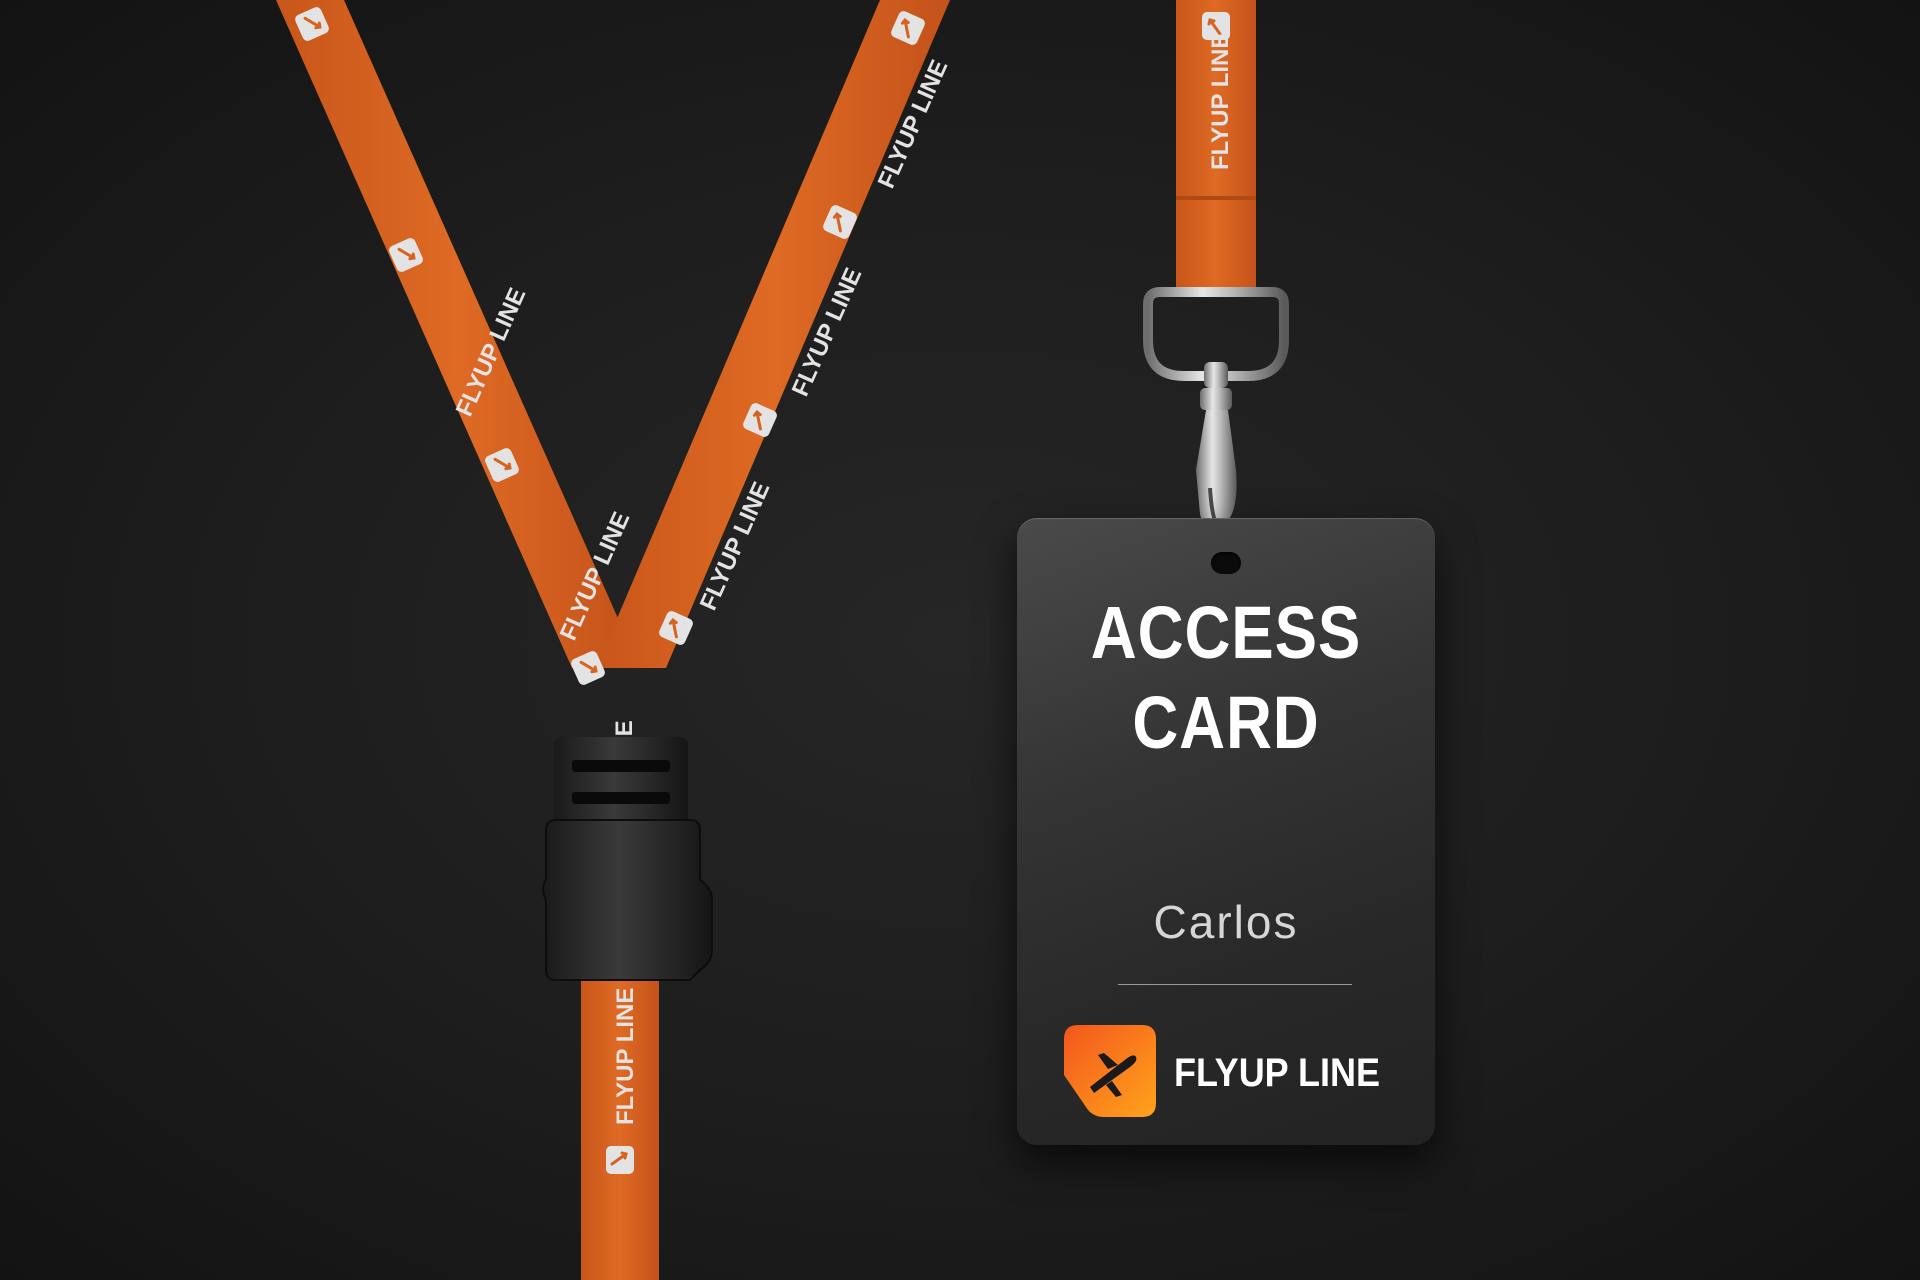 The height and width of the screenshot is (1280, 1920). Describe the element at coordinates (627, 900) in the screenshot. I see `buckle-bottom` at that location.